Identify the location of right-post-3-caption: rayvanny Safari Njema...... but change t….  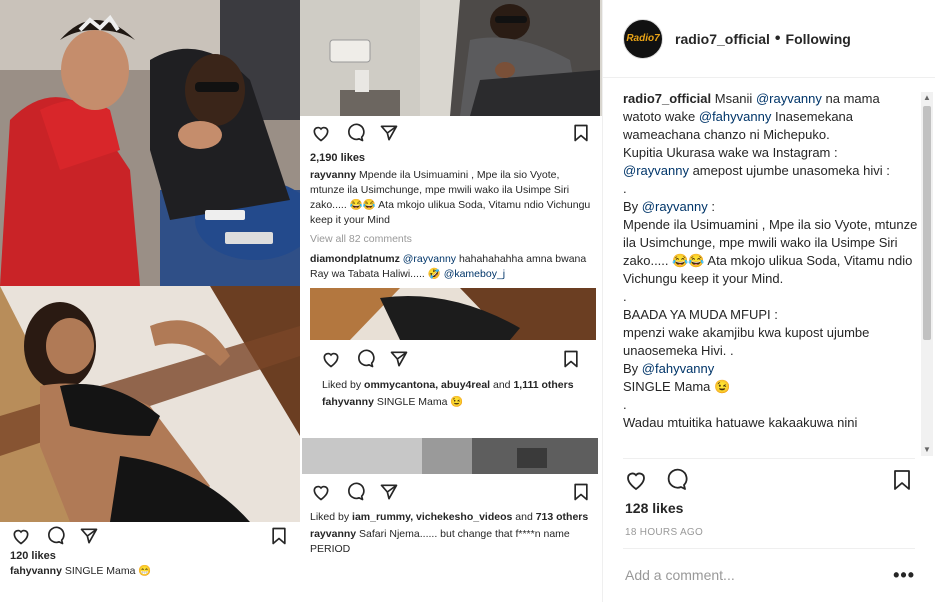
(451, 541).